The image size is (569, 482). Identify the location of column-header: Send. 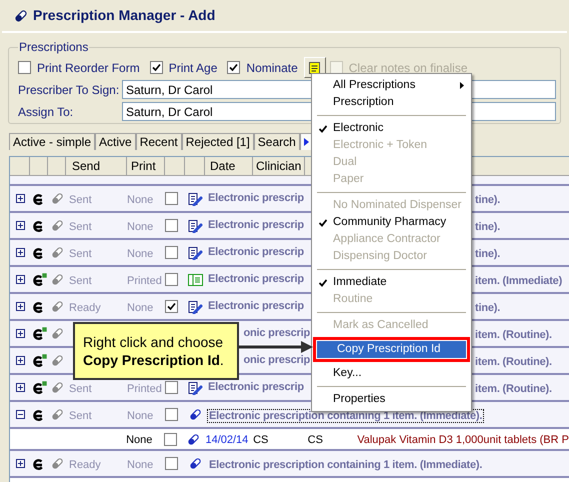
(86, 166).